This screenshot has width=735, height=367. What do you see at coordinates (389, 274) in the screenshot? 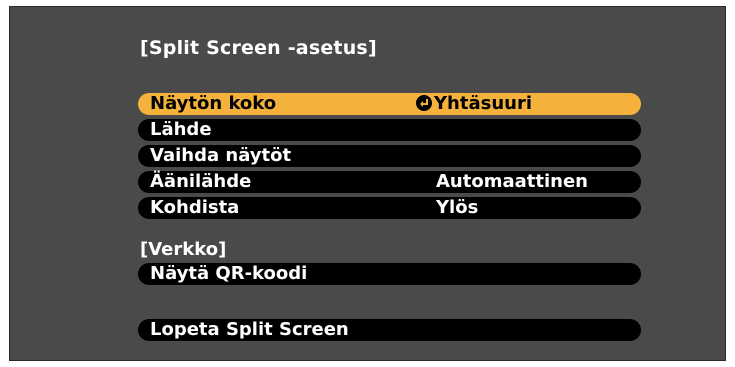
I see `menu-item-show-qr-code: Näytä QR-koodi` at bounding box center [389, 274].